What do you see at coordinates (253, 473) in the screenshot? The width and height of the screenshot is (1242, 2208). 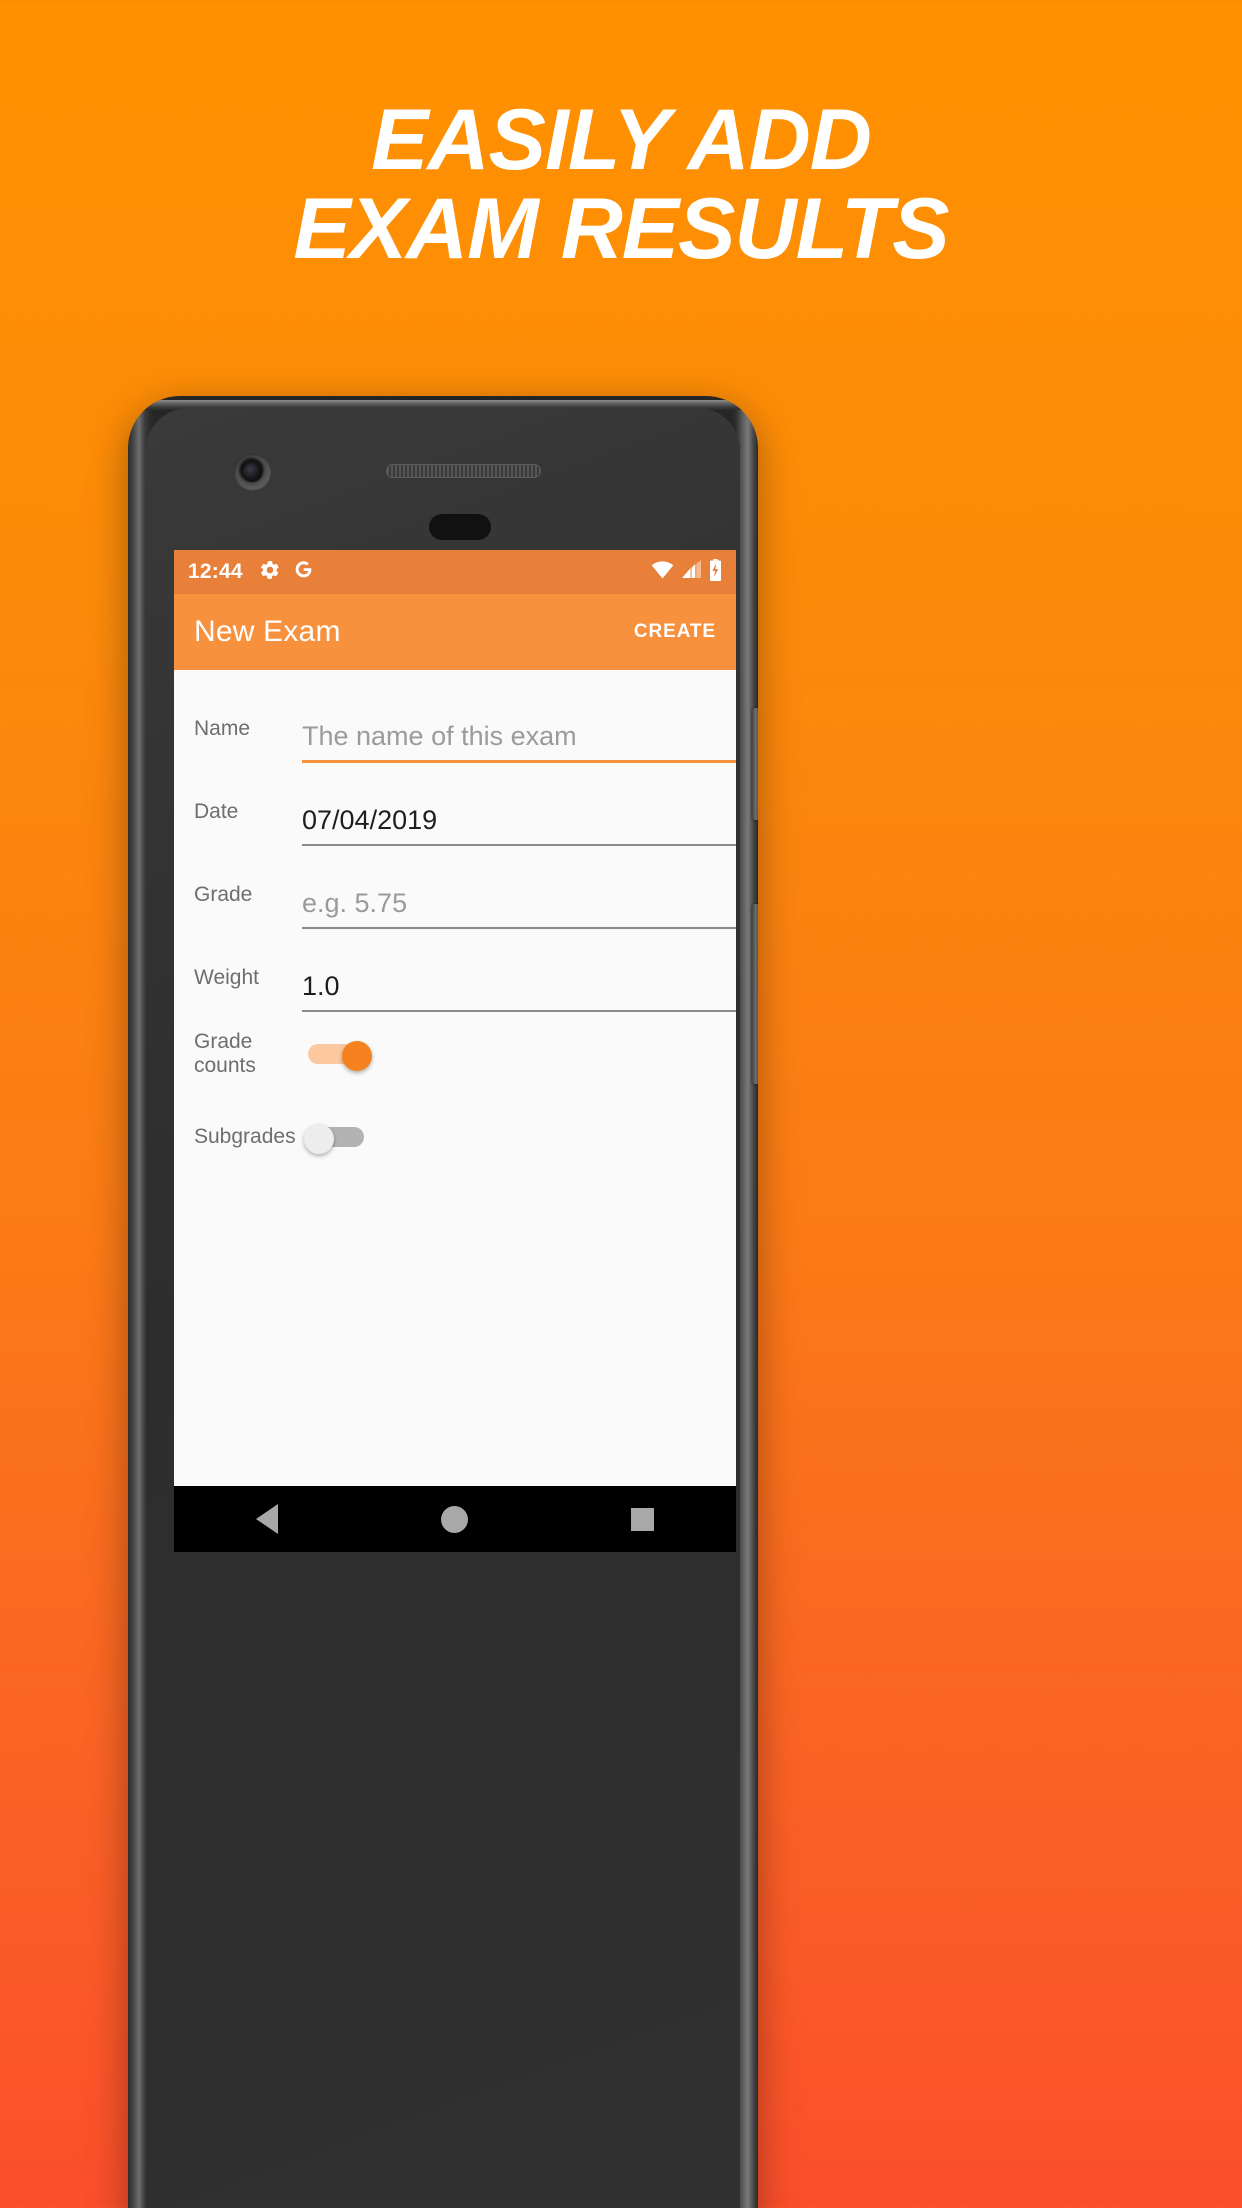 I see `front-camera-icon` at bounding box center [253, 473].